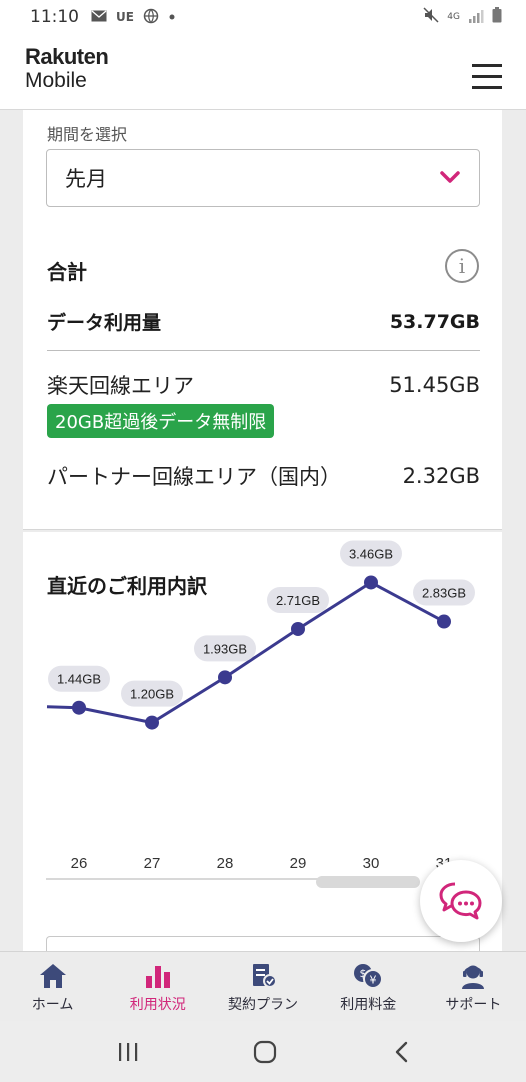 The height and width of the screenshot is (1082, 526). I want to click on data-label: 1.93GB, so click(225, 648).